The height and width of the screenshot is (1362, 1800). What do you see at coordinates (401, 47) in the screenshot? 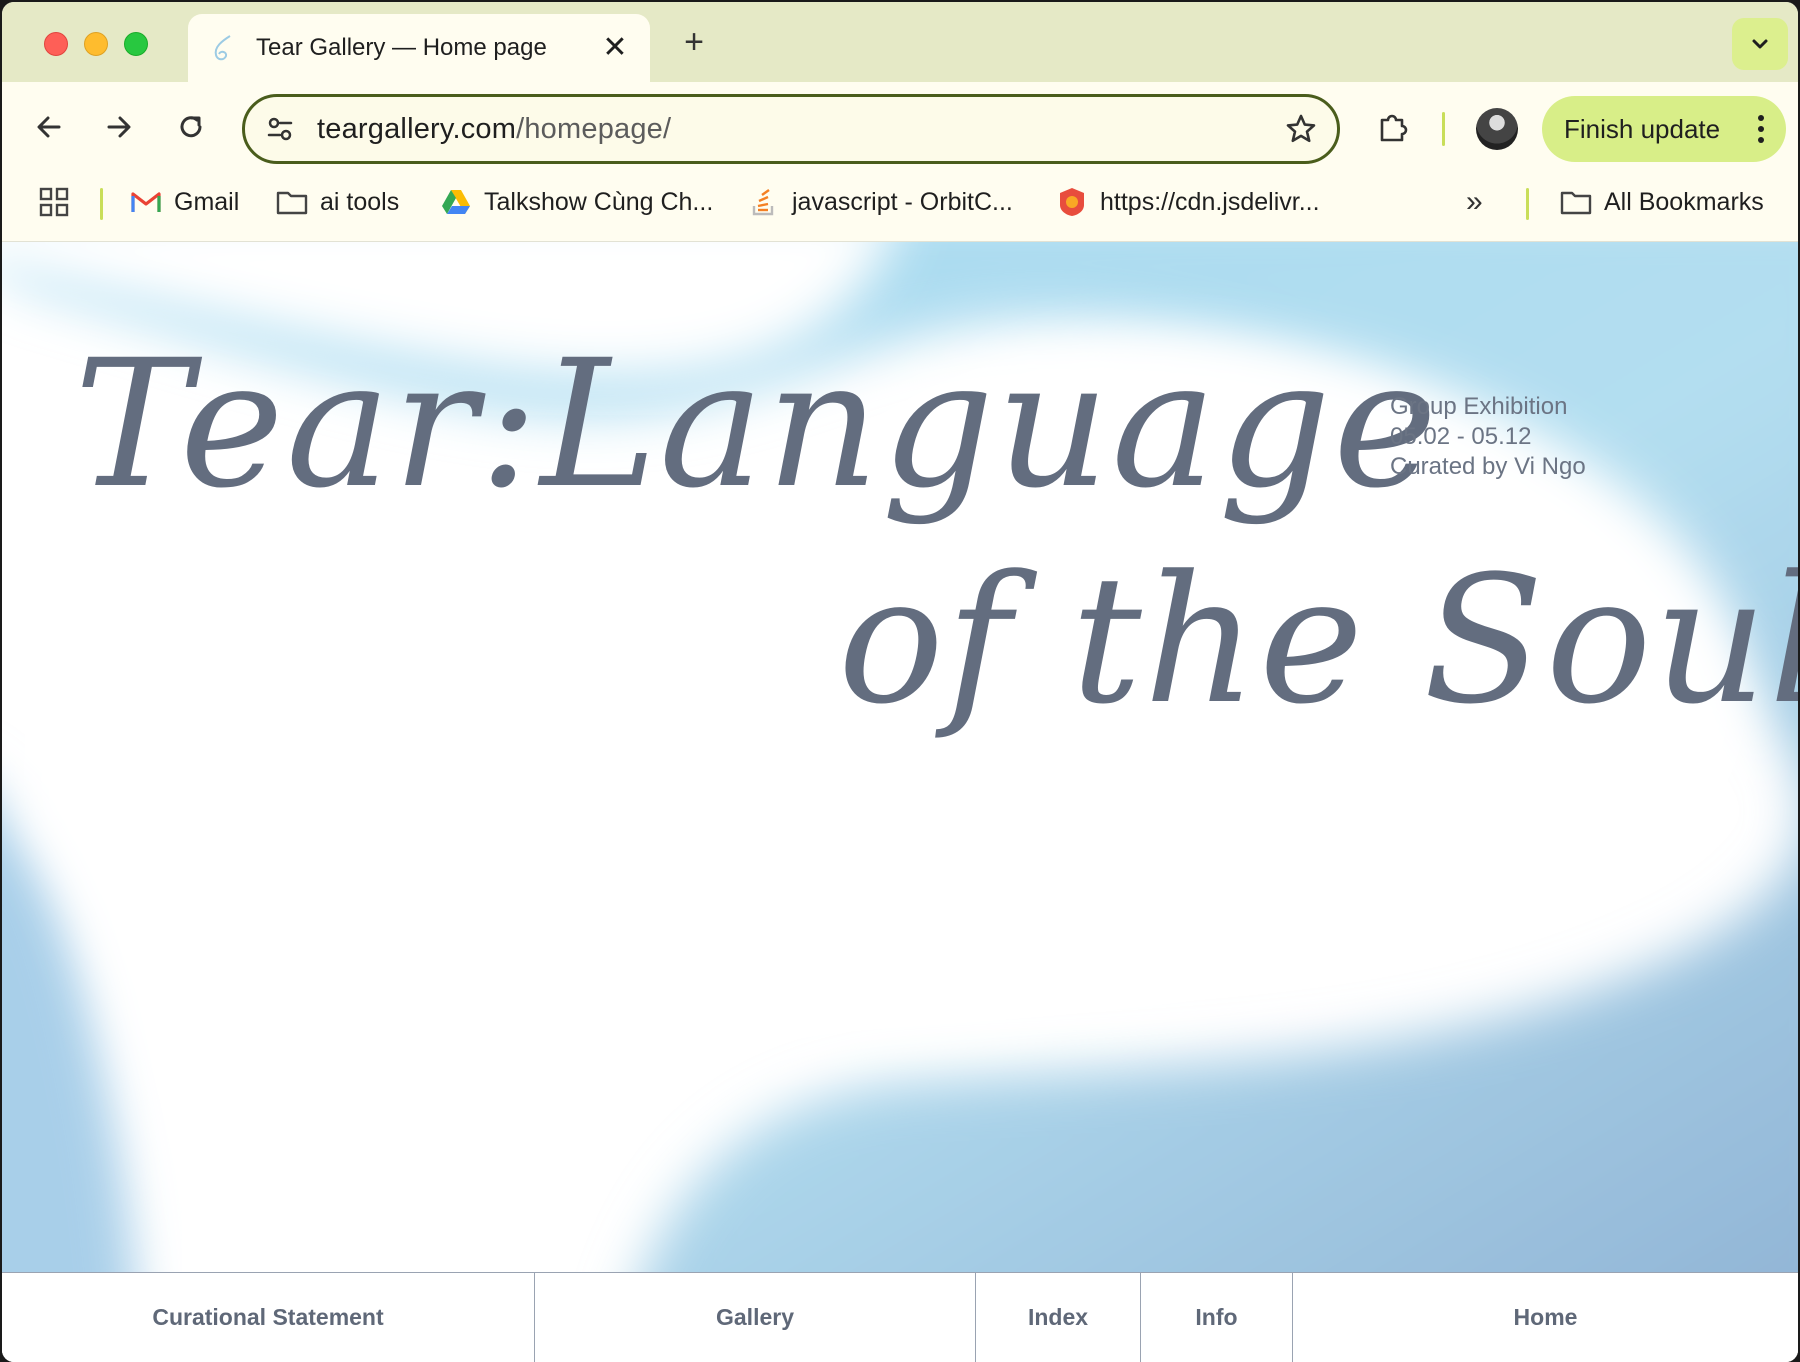
I see `tab-title: Tear Gallery — Home page` at bounding box center [401, 47].